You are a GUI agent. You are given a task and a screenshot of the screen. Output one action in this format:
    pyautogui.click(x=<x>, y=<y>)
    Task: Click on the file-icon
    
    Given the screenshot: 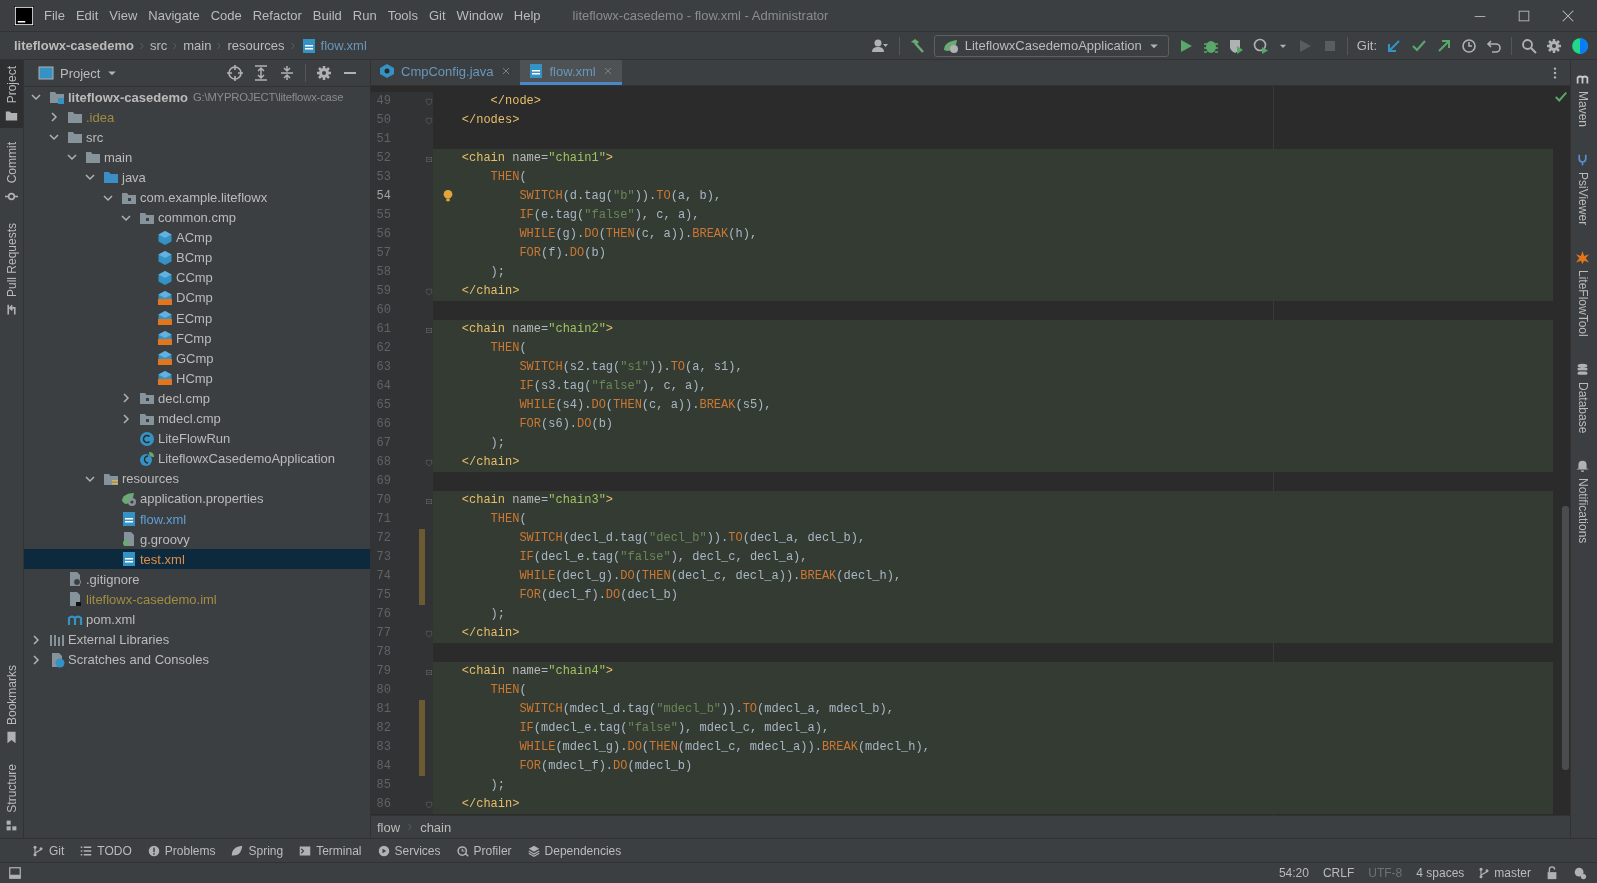 What is the action you would take?
    pyautogui.click(x=129, y=539)
    